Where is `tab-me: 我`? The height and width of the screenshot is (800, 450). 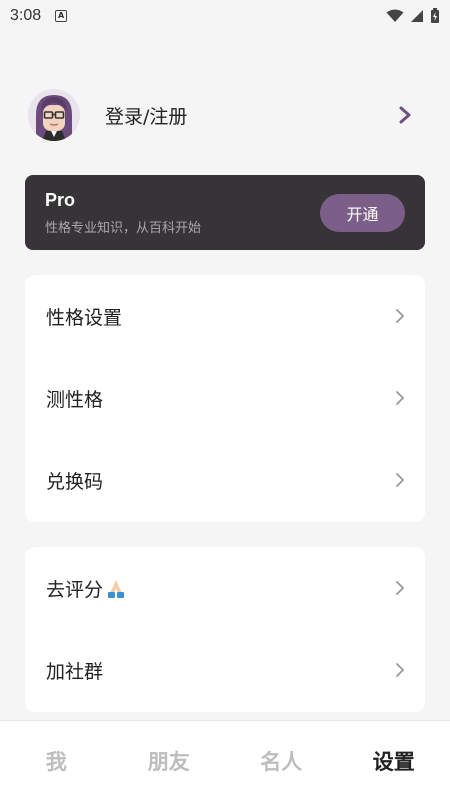 tab-me: 我 is located at coordinates (56, 761).